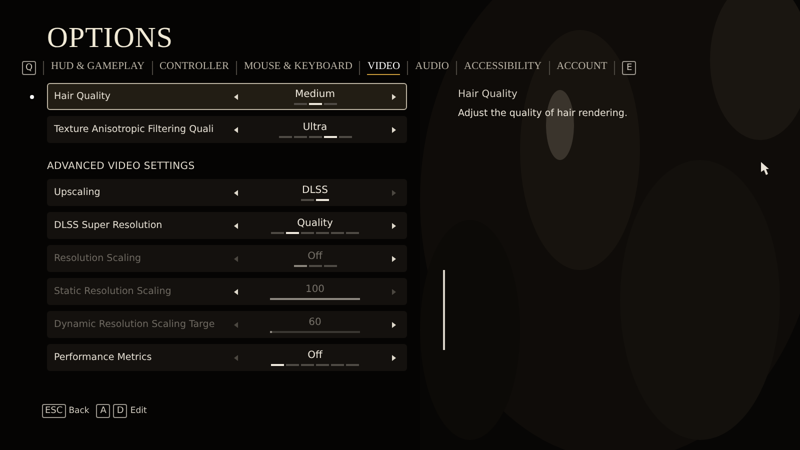 The image size is (800, 450). Describe the element at coordinates (227, 225) in the screenshot. I see `setting-row: DLSS Super Resolution Quality` at that location.